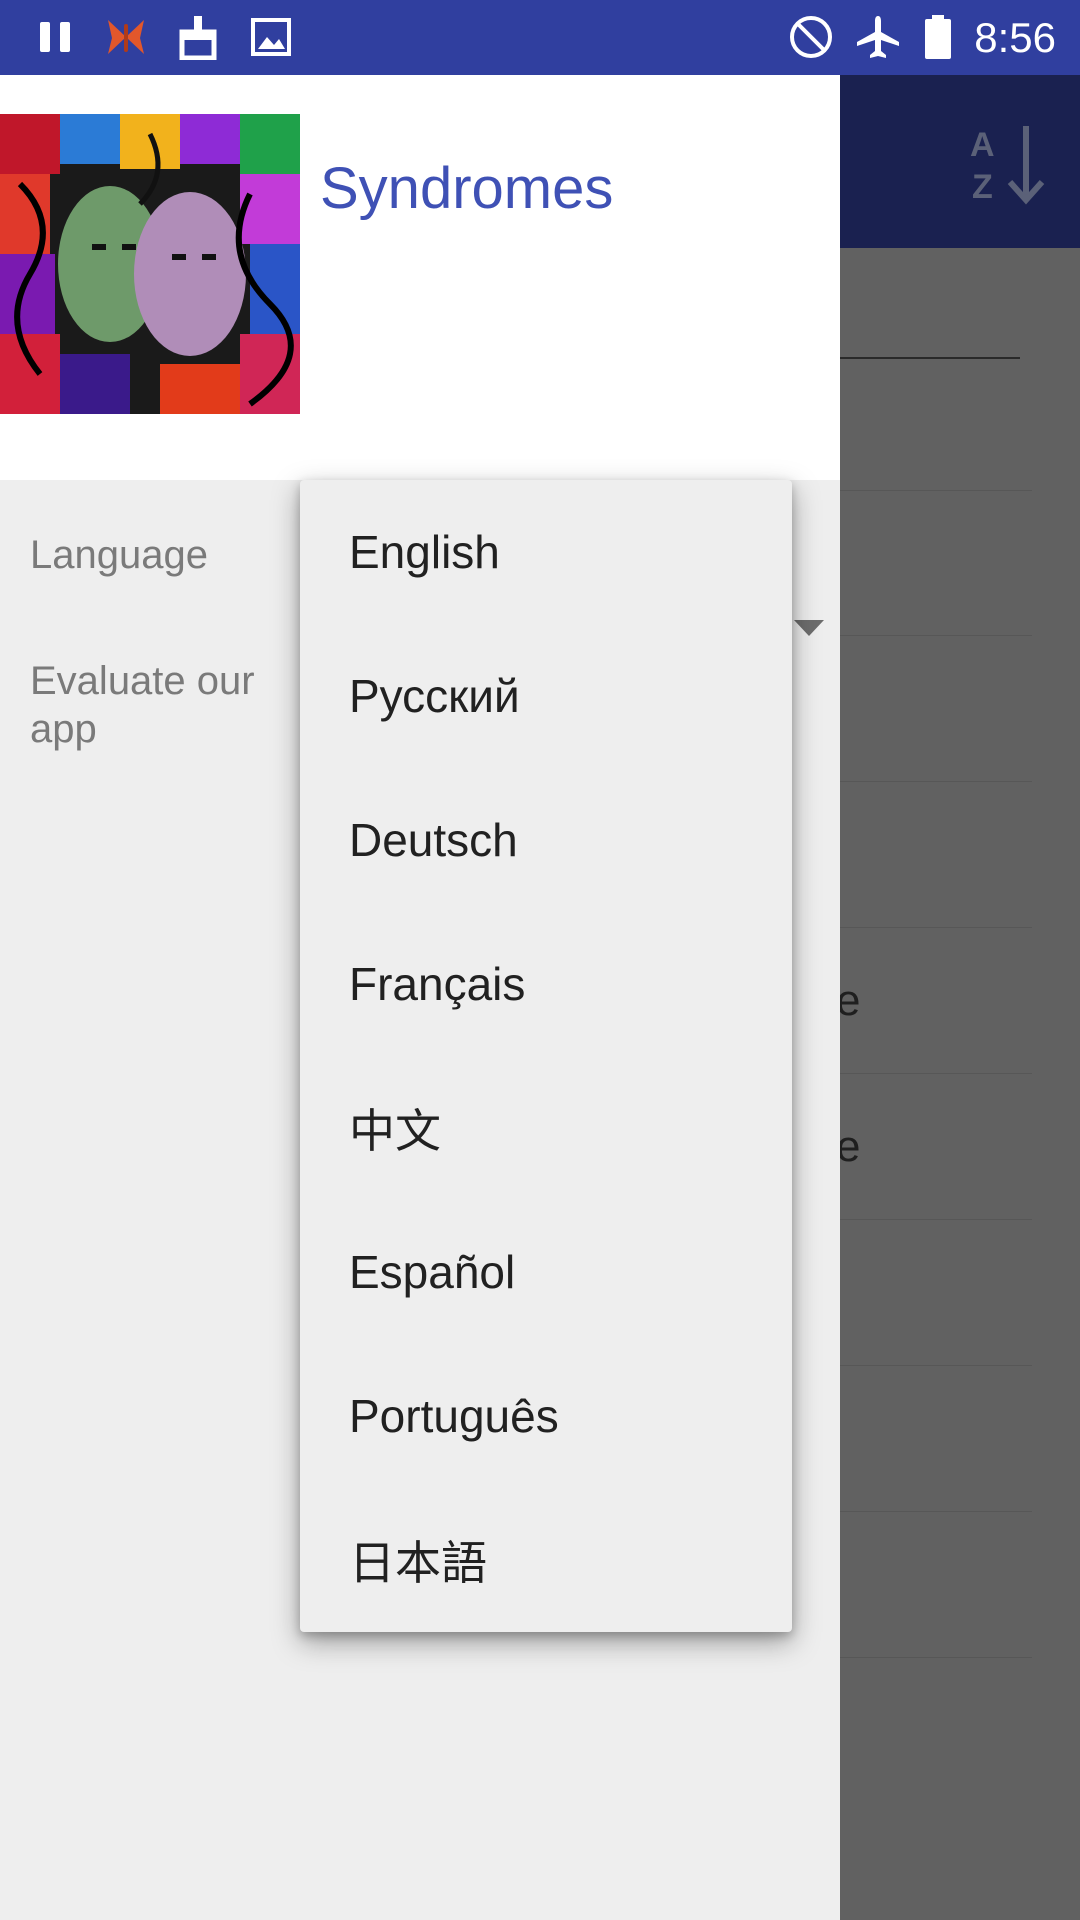  I want to click on airplane-mode-icon, so click(878, 37).